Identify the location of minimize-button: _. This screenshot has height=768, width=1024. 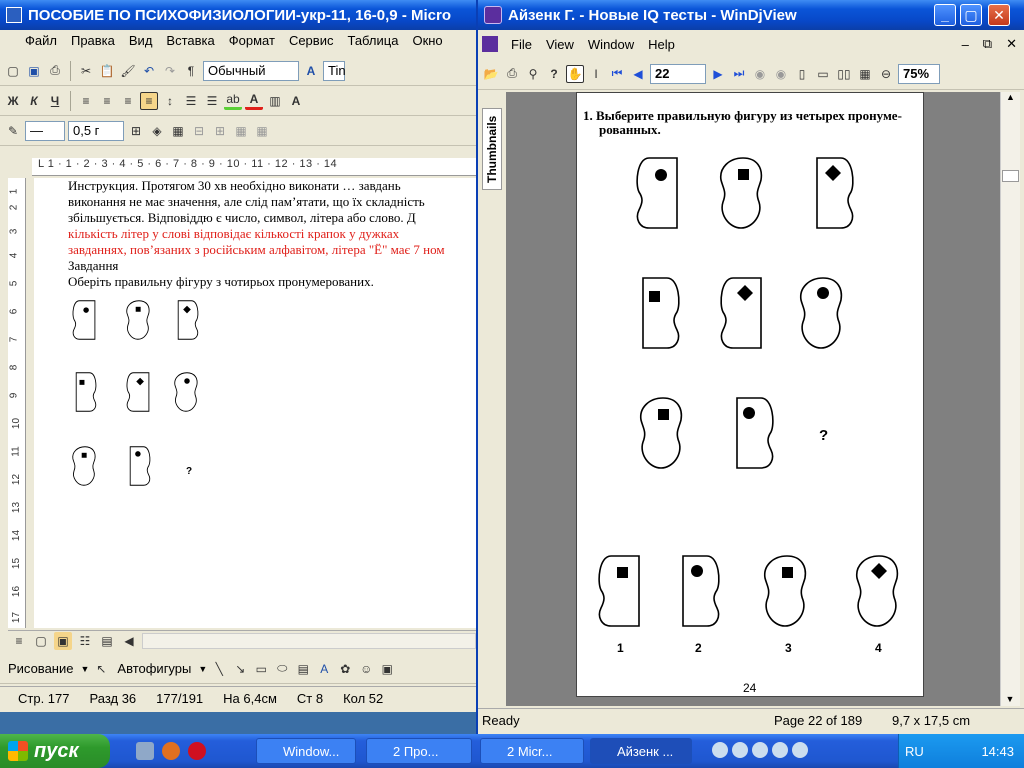
(945, 15).